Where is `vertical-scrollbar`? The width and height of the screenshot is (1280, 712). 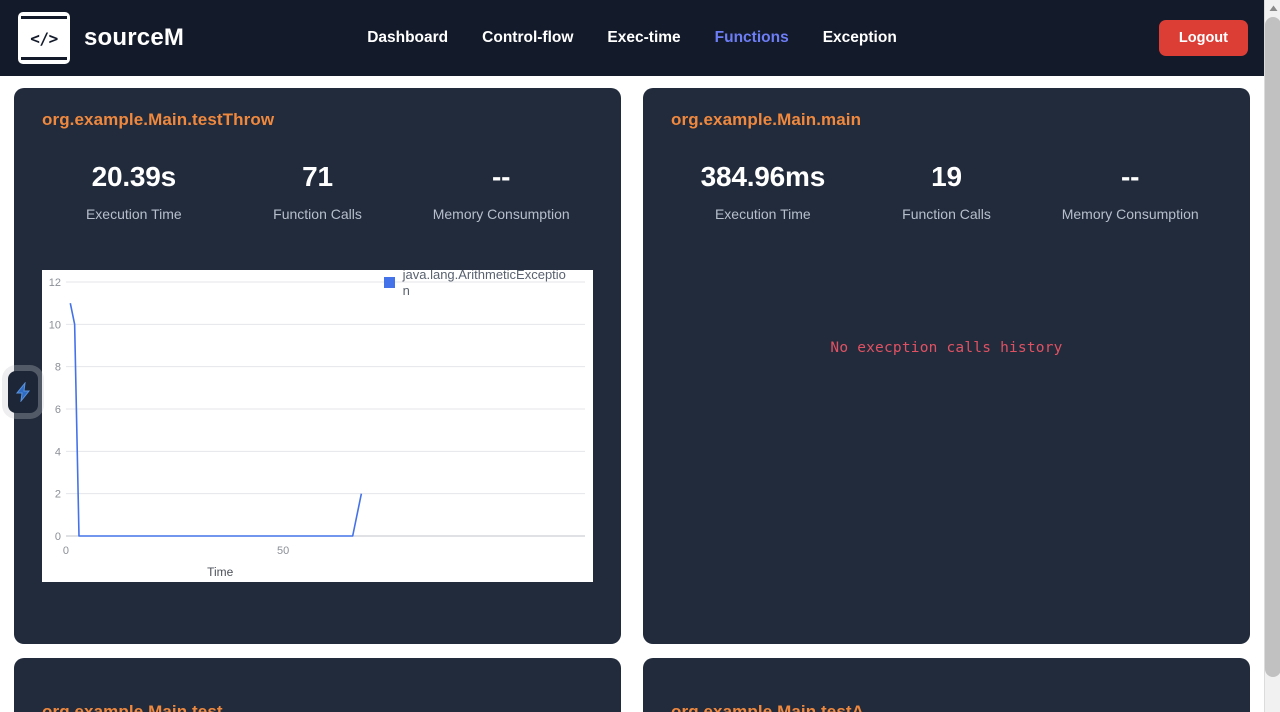 vertical-scrollbar is located at coordinates (1272, 356).